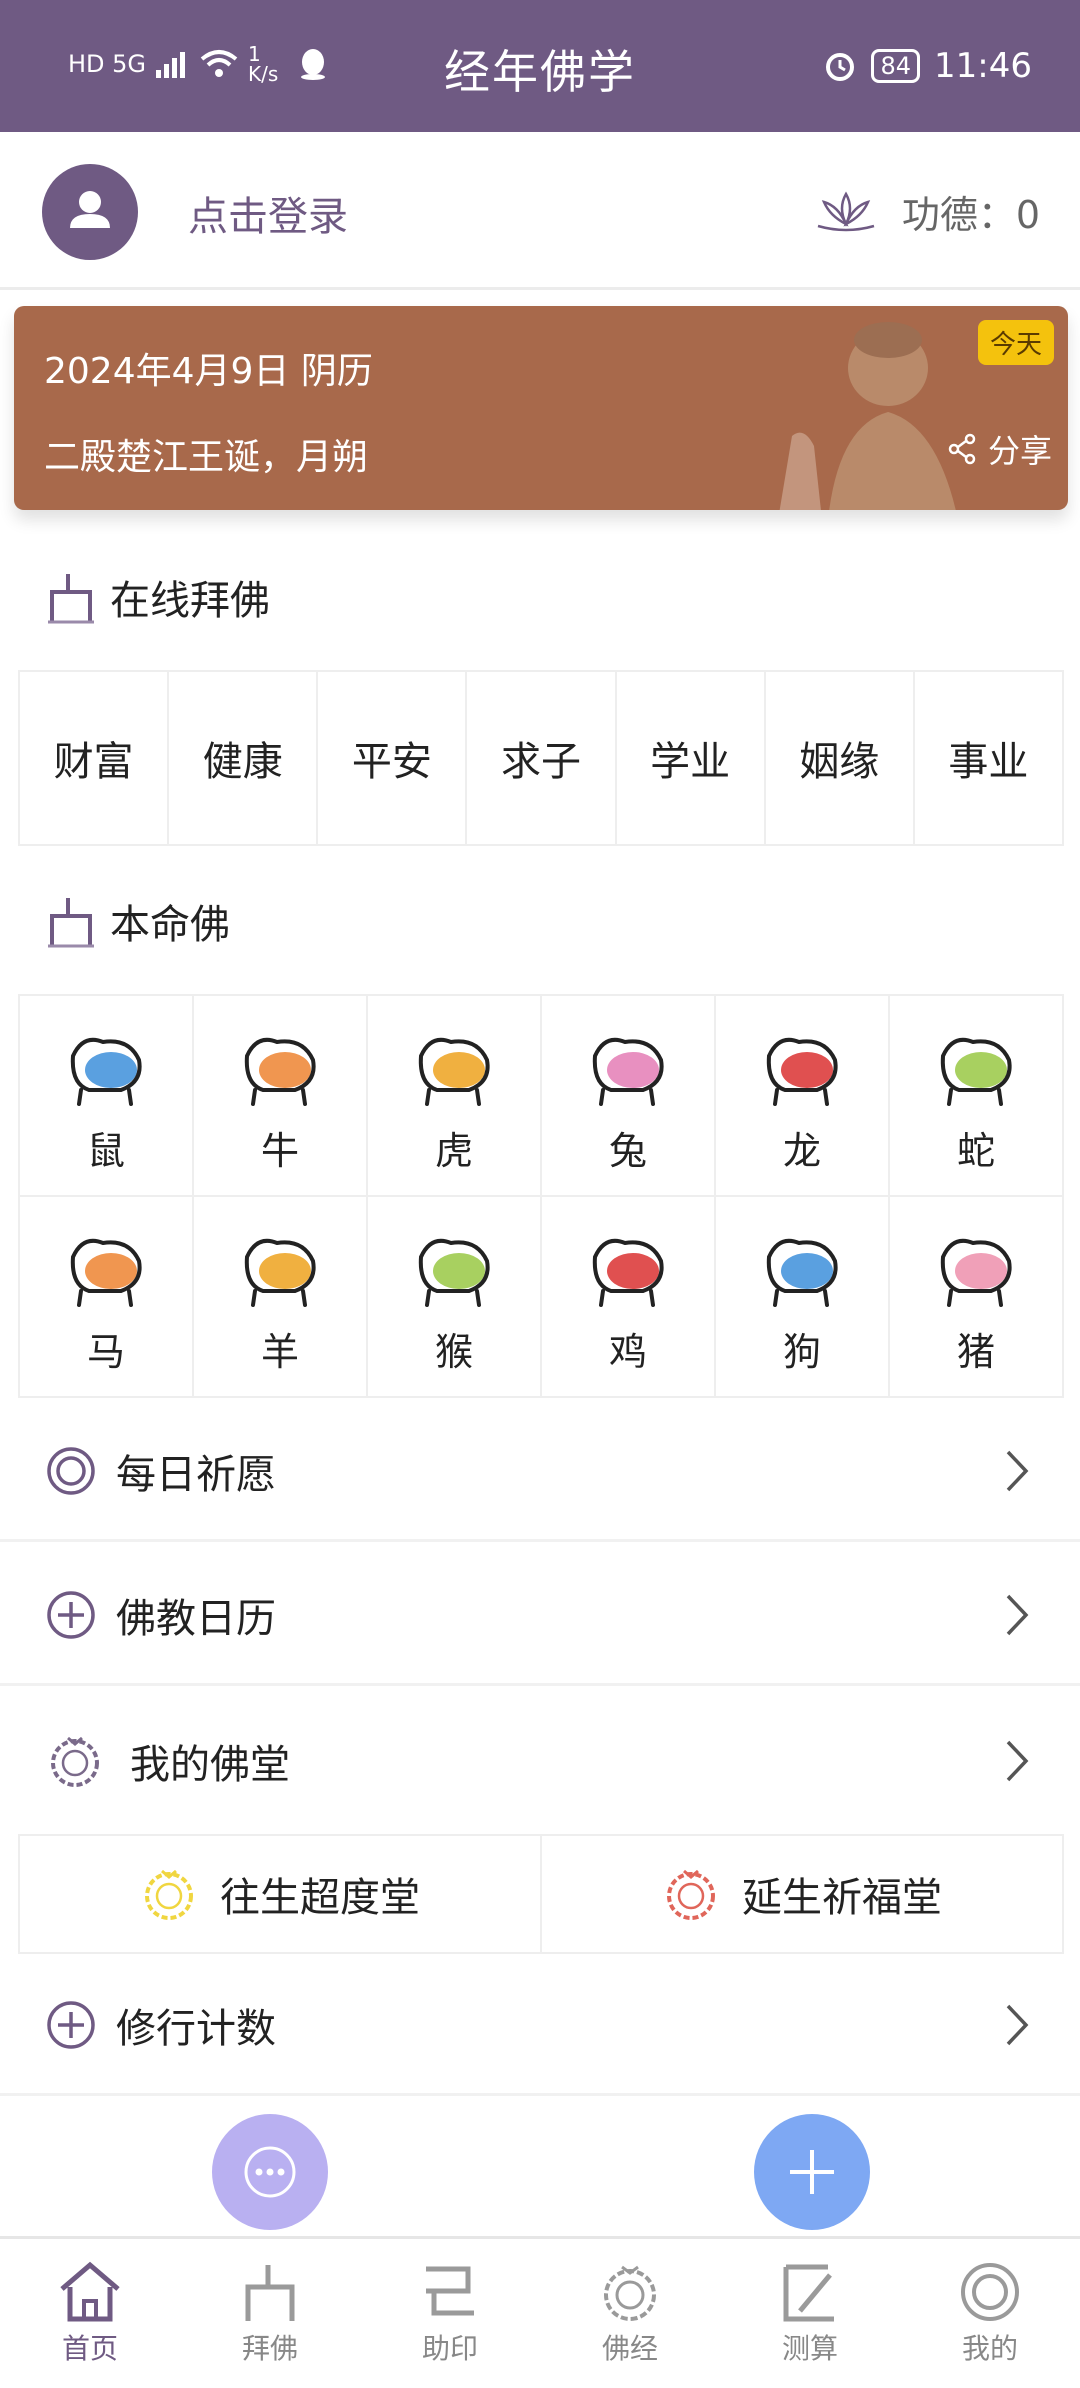 The width and height of the screenshot is (1080, 2388). I want to click on my-hall-row: 我的佛堂, so click(540, 1761).